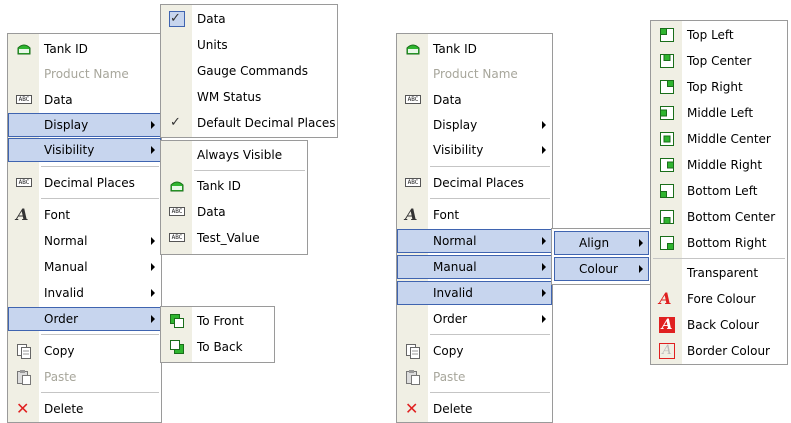  Describe the element at coordinates (57, 215) in the screenshot. I see `menu-item-label: Font` at that location.